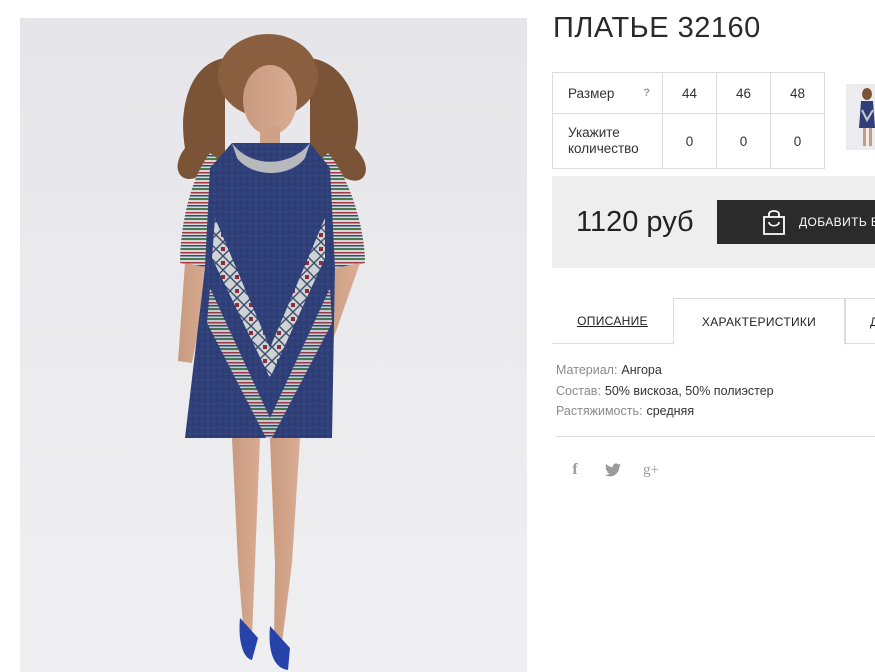 The width and height of the screenshot is (875, 672). I want to click on size-label-cell: Размер ?, so click(607, 93).